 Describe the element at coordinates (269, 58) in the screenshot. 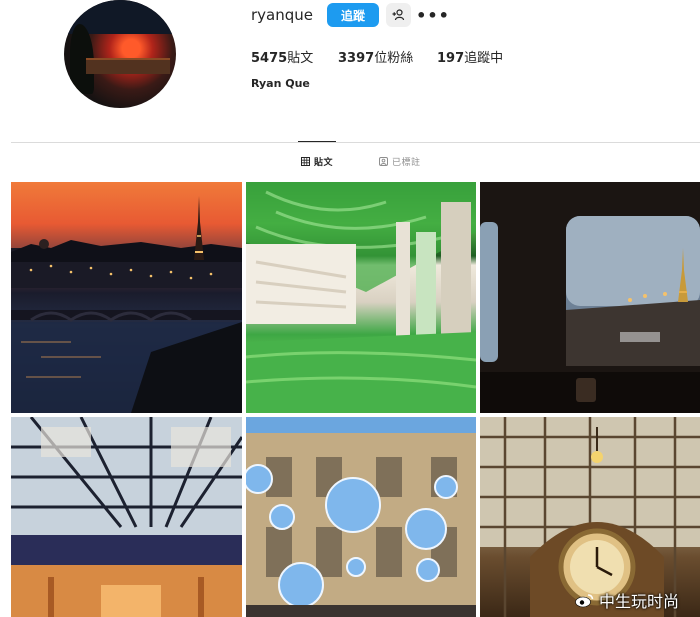

I see `posts-count: 5475` at that location.